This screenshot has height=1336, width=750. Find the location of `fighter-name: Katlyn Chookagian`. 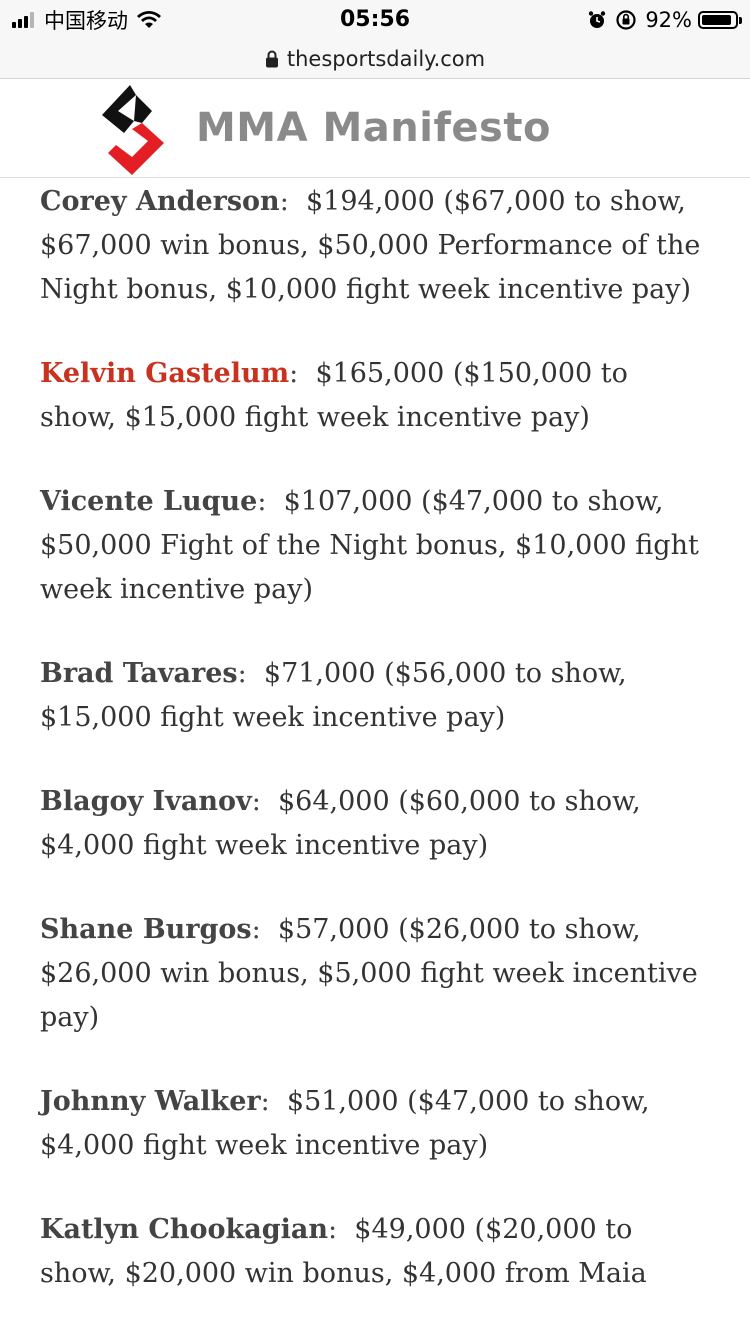

fighter-name: Katlyn Chookagian is located at coordinates (184, 1229).